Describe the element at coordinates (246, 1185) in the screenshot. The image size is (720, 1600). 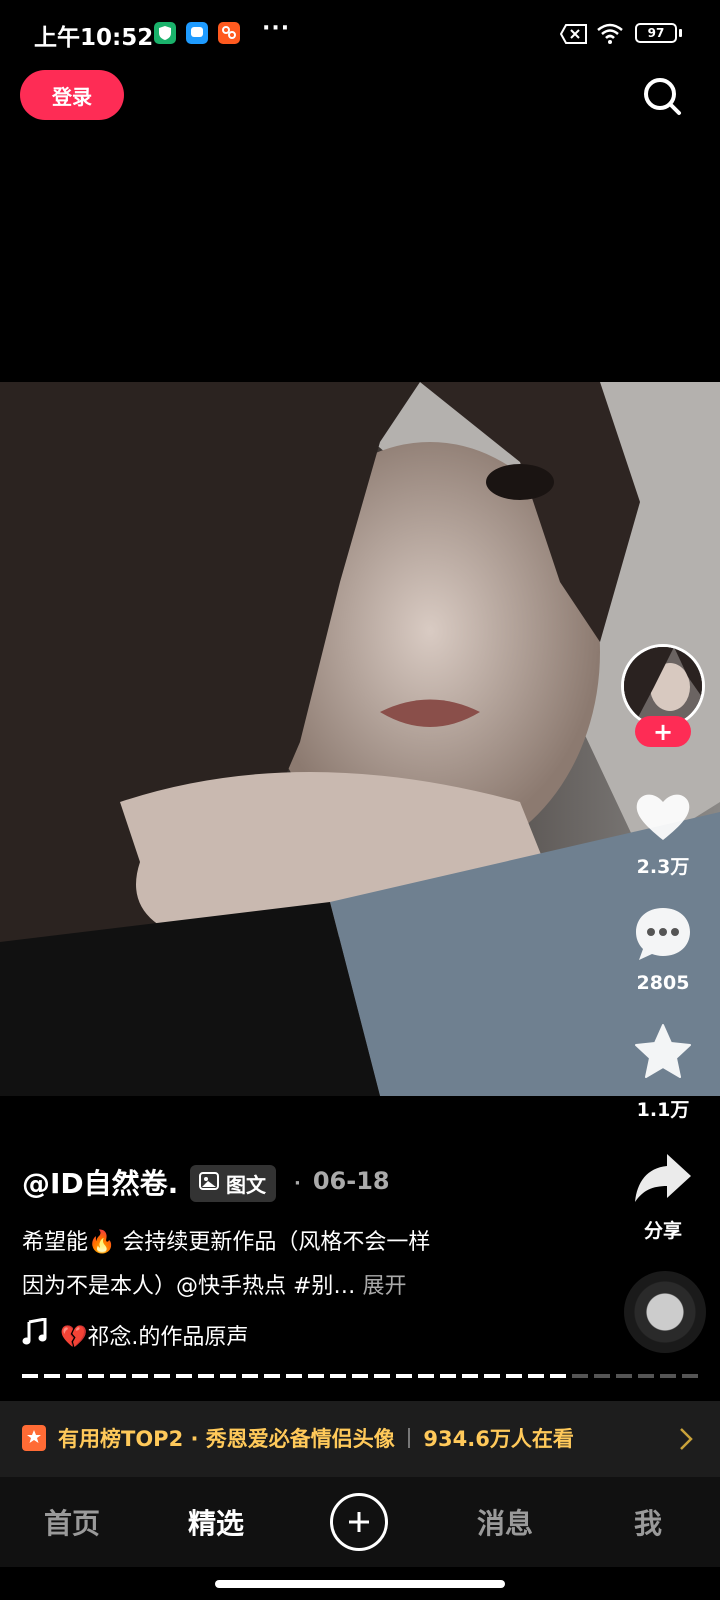
I see `post-type-label: 图文` at that location.